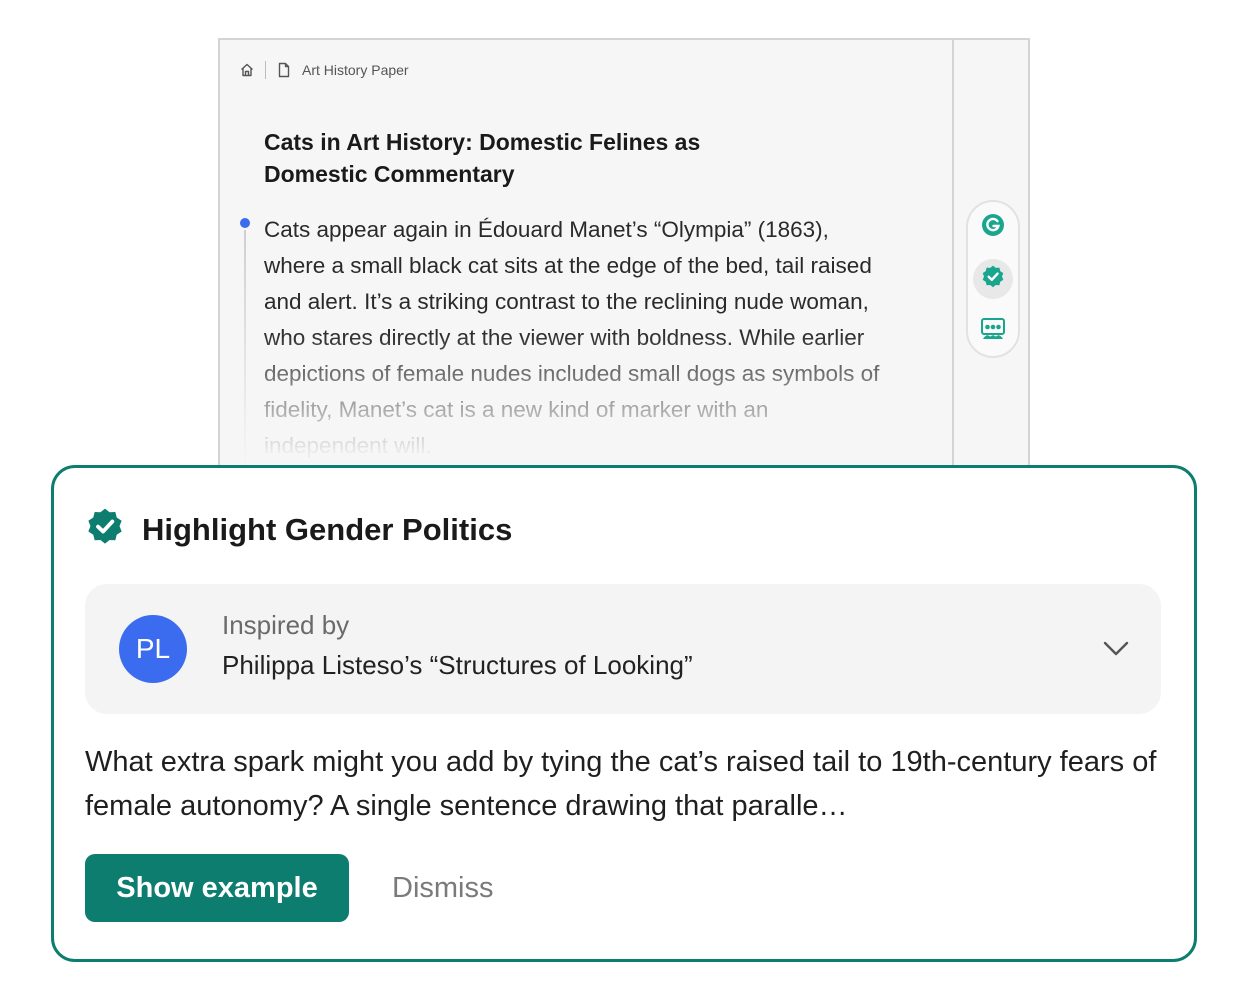 This screenshot has height=998, width=1248. I want to click on suggestion-title: Highlight Gender Politics, so click(327, 529).